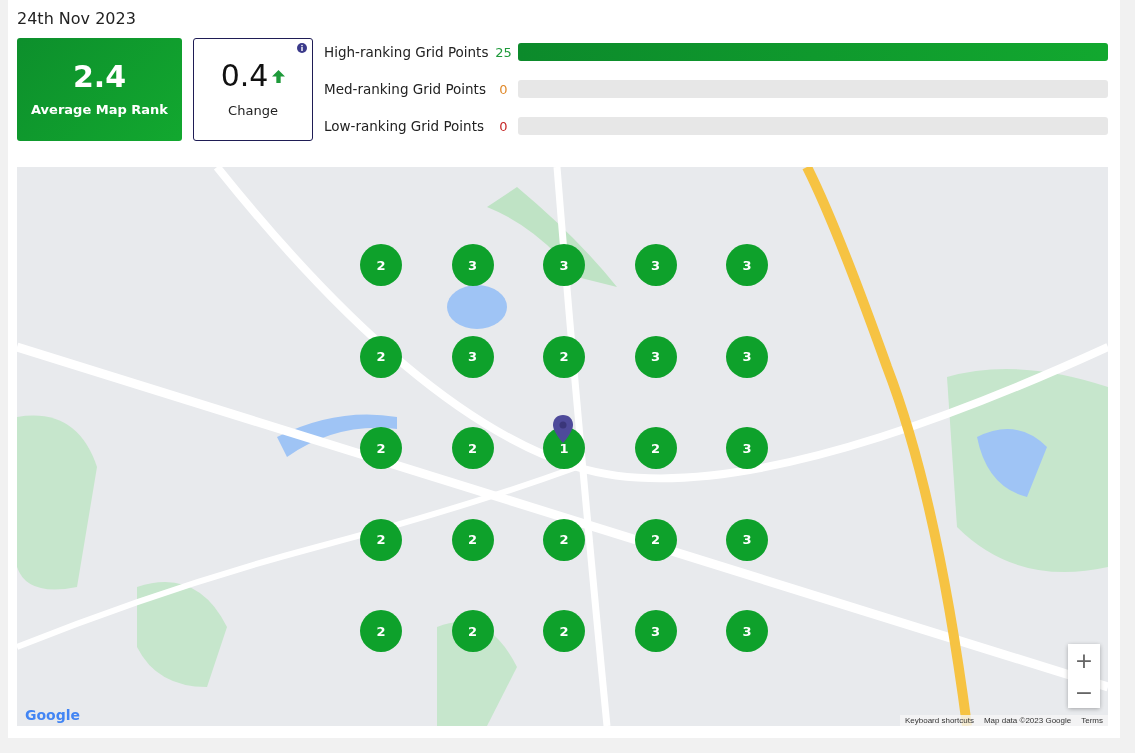 This screenshot has height=753, width=1135. What do you see at coordinates (244, 76) in the screenshot?
I see `change-value: 0.4` at bounding box center [244, 76].